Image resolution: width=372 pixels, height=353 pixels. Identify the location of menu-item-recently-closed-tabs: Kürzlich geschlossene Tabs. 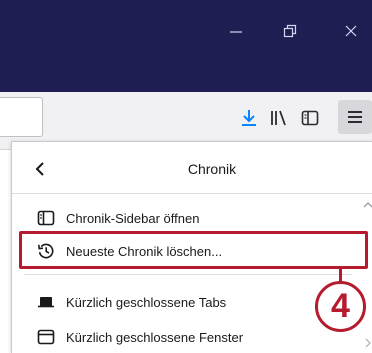
(182, 302).